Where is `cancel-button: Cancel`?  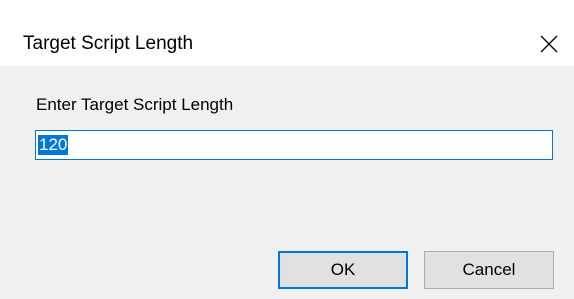
cancel-button: Cancel is located at coordinates (489, 270).